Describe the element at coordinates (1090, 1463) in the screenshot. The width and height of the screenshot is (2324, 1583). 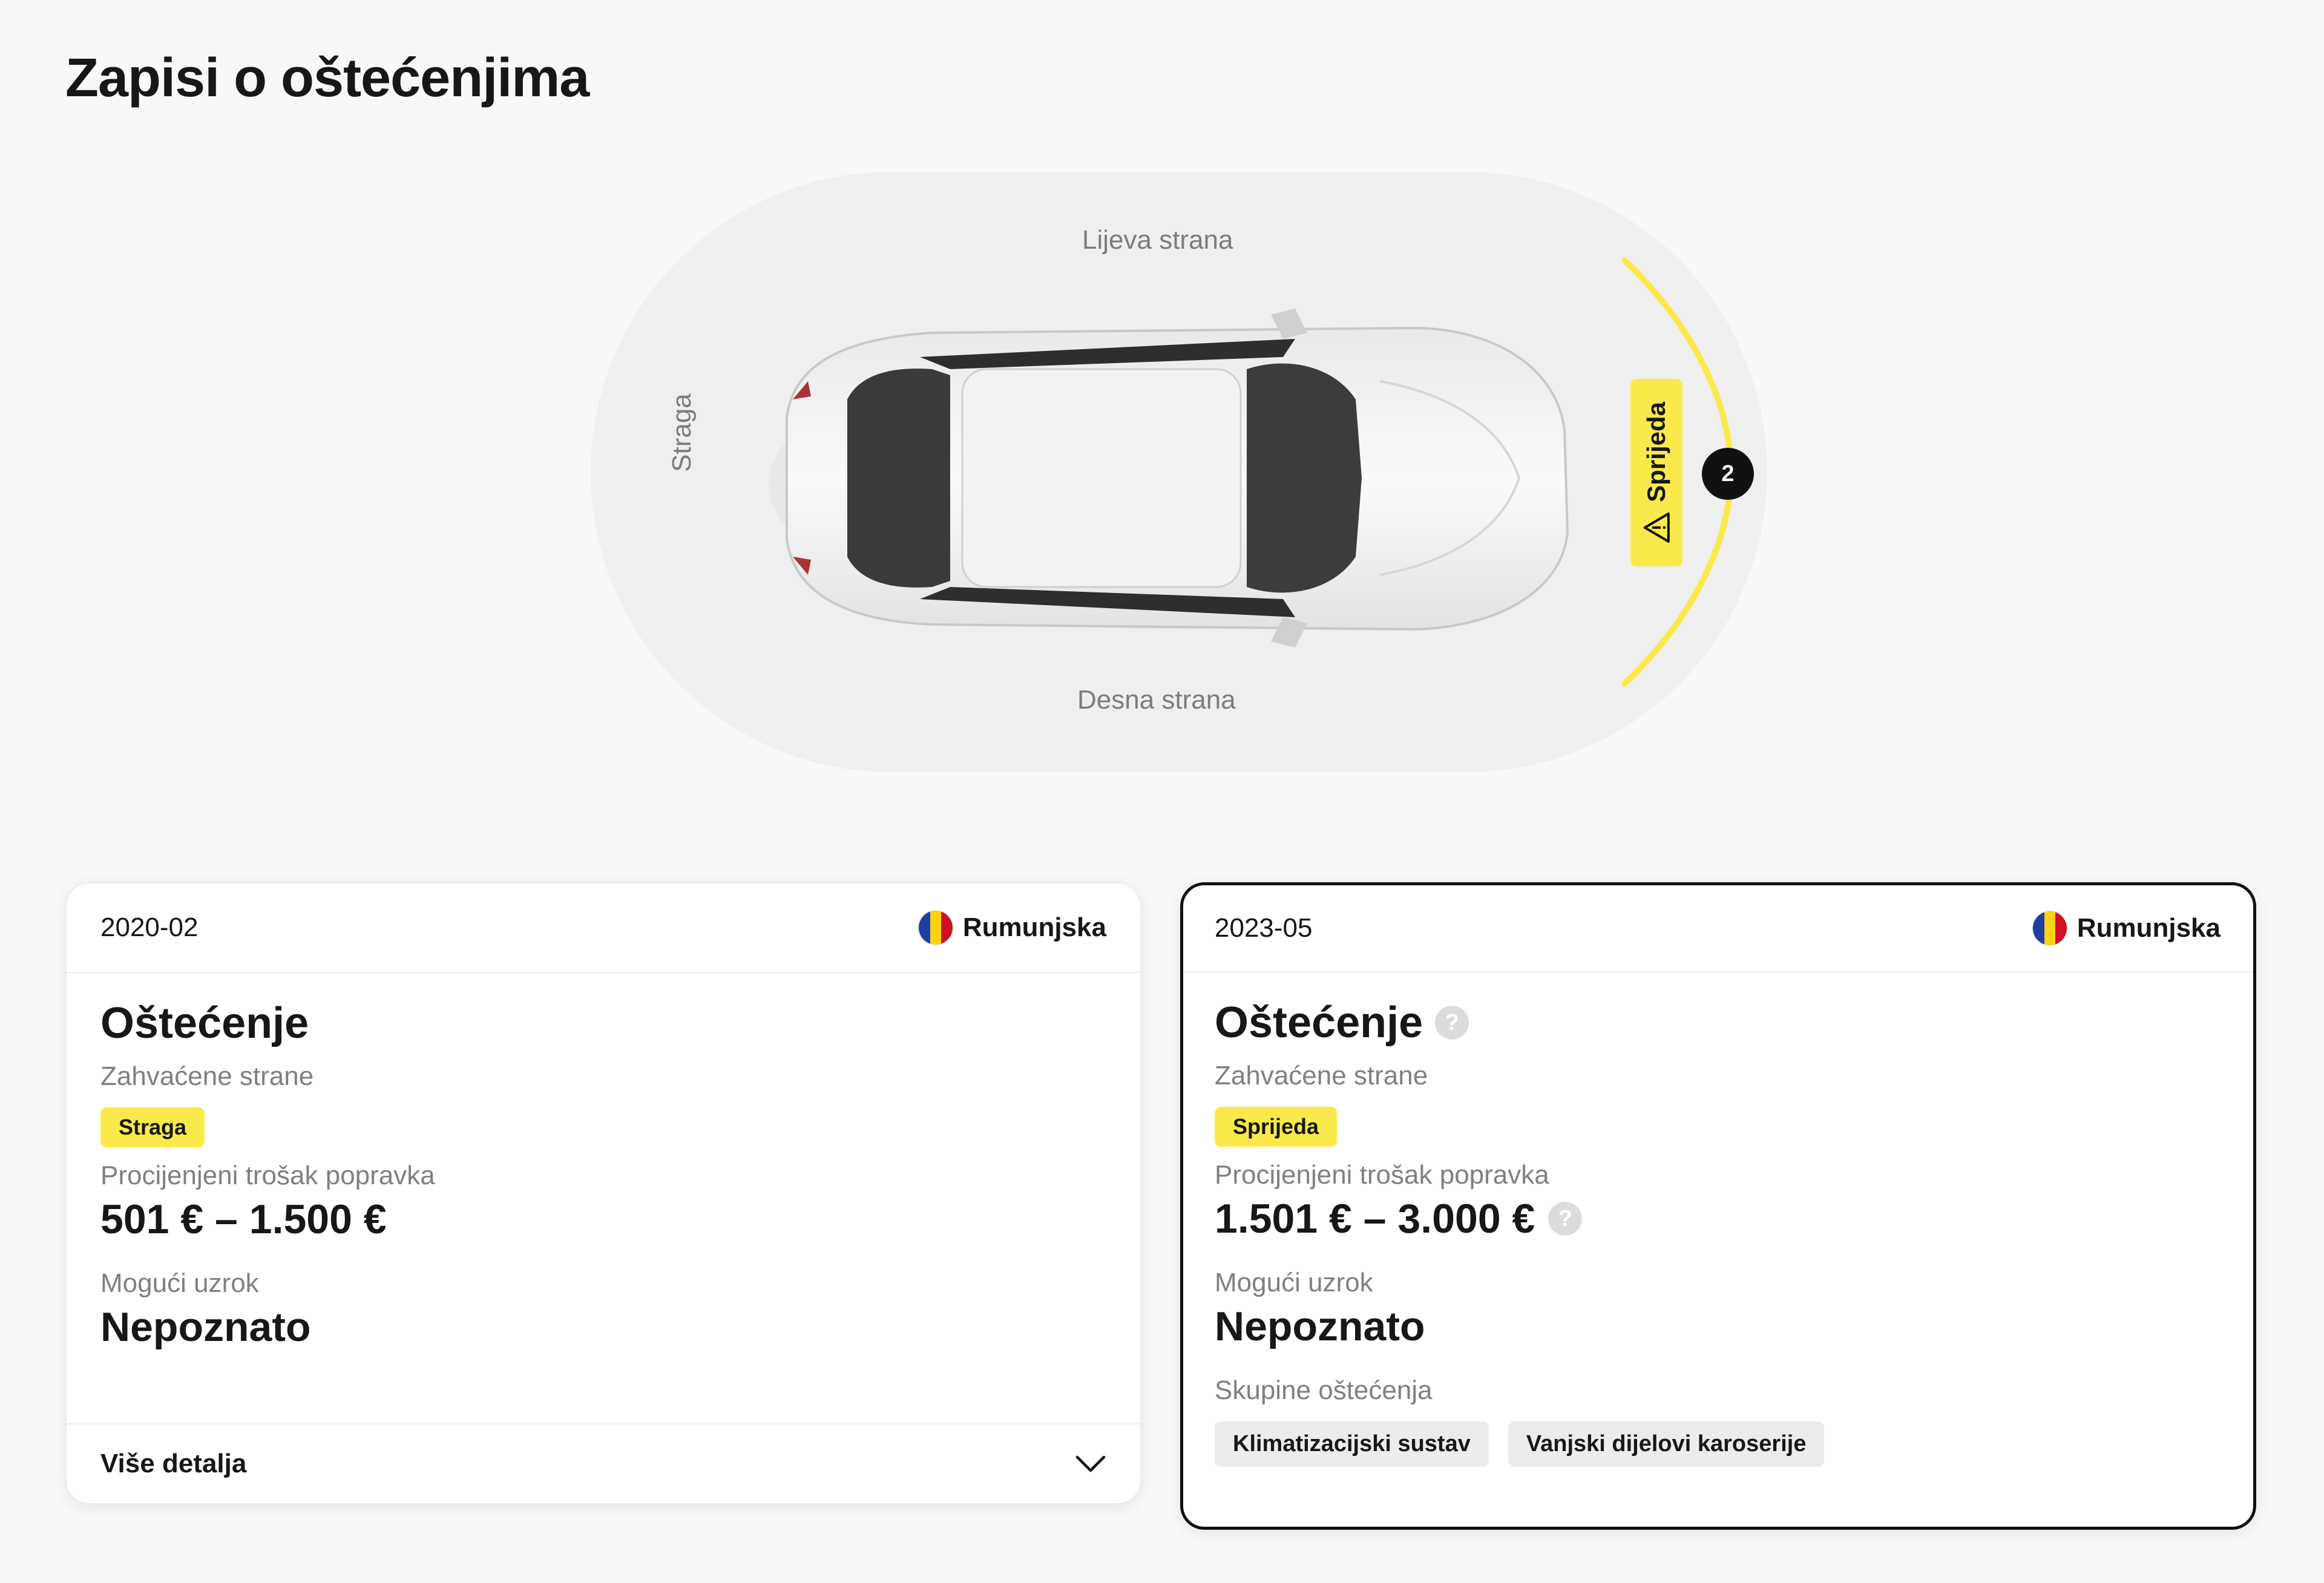
I see `chevron-down-icon` at that location.